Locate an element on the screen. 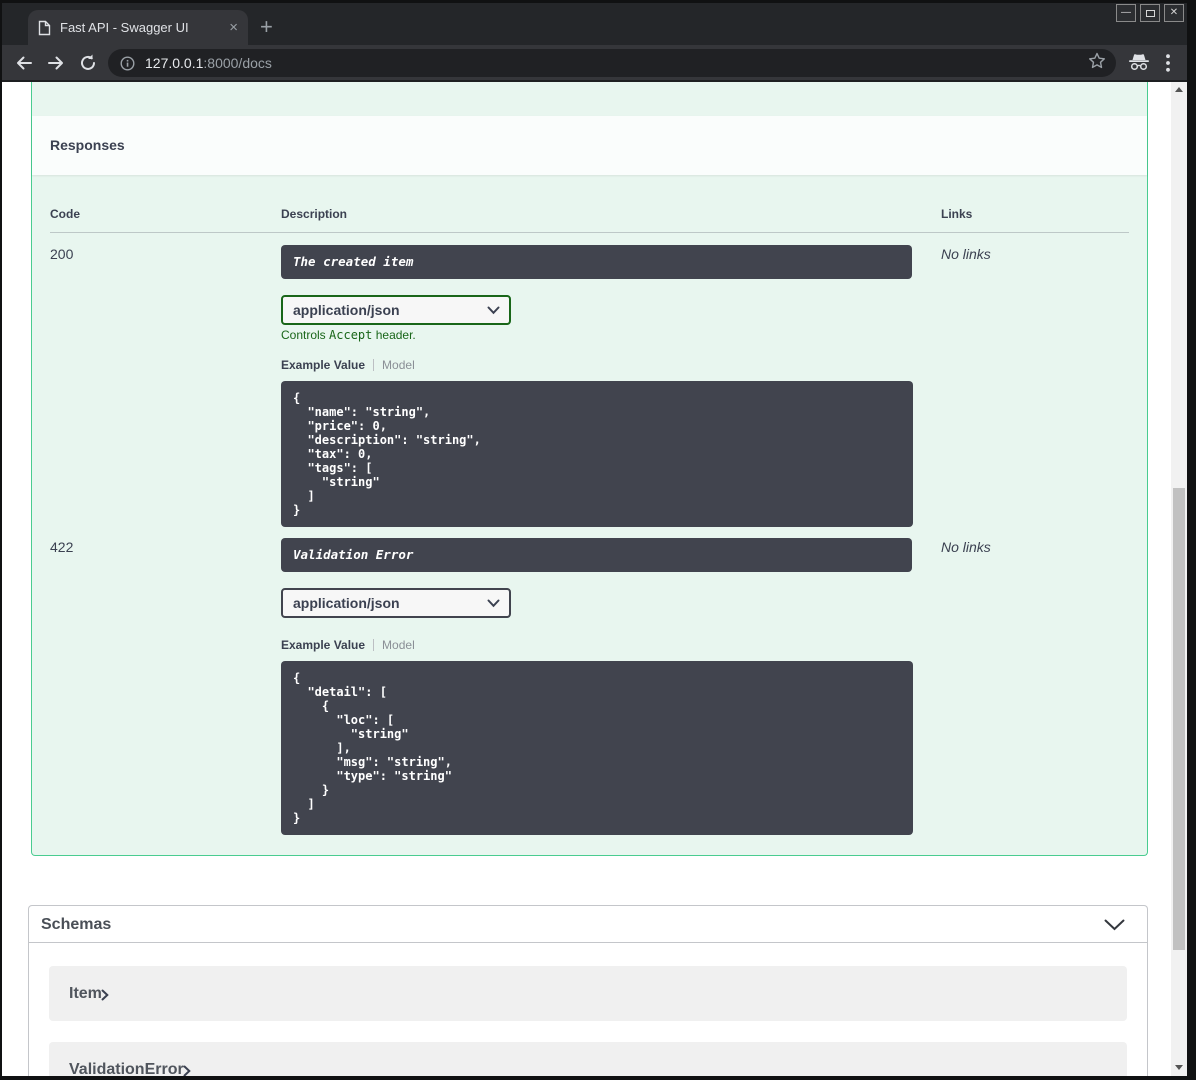 The image size is (1196, 1080). schemas-title: Schemas is located at coordinates (76, 924).